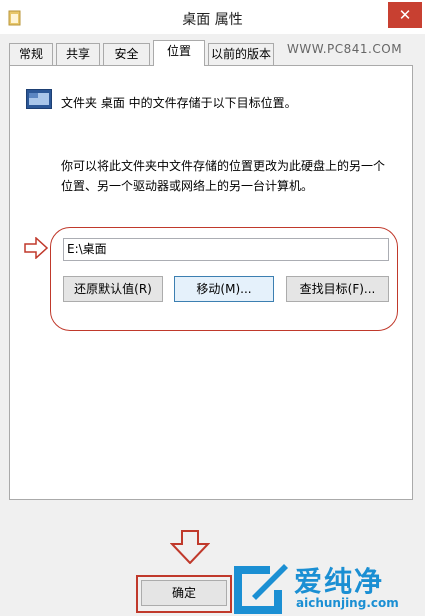  I want to click on close-icon: ✕, so click(405, 15).